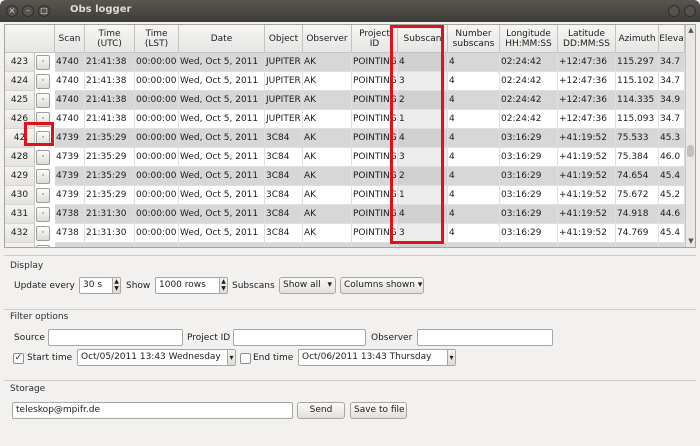  What do you see at coordinates (20, 62) in the screenshot?
I see `row-number: 423` at bounding box center [20, 62].